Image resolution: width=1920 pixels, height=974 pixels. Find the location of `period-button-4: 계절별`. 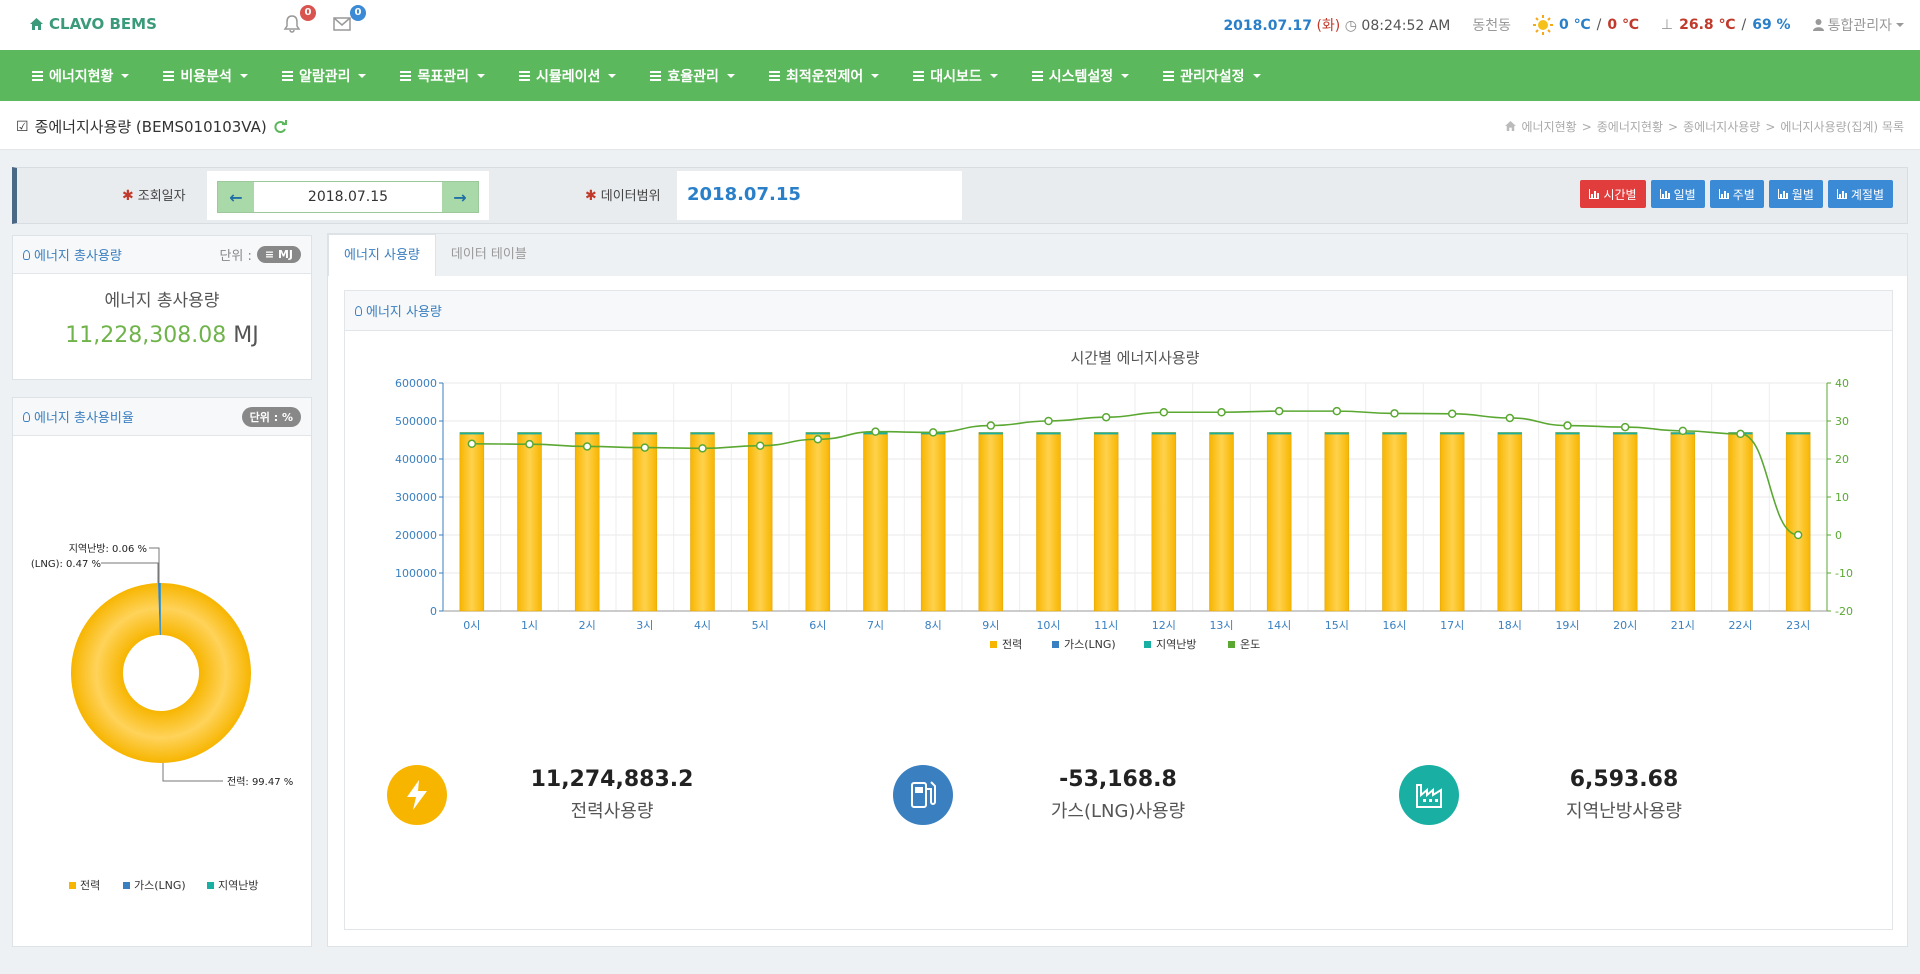

period-button-4: 계절별 is located at coordinates (1860, 194).